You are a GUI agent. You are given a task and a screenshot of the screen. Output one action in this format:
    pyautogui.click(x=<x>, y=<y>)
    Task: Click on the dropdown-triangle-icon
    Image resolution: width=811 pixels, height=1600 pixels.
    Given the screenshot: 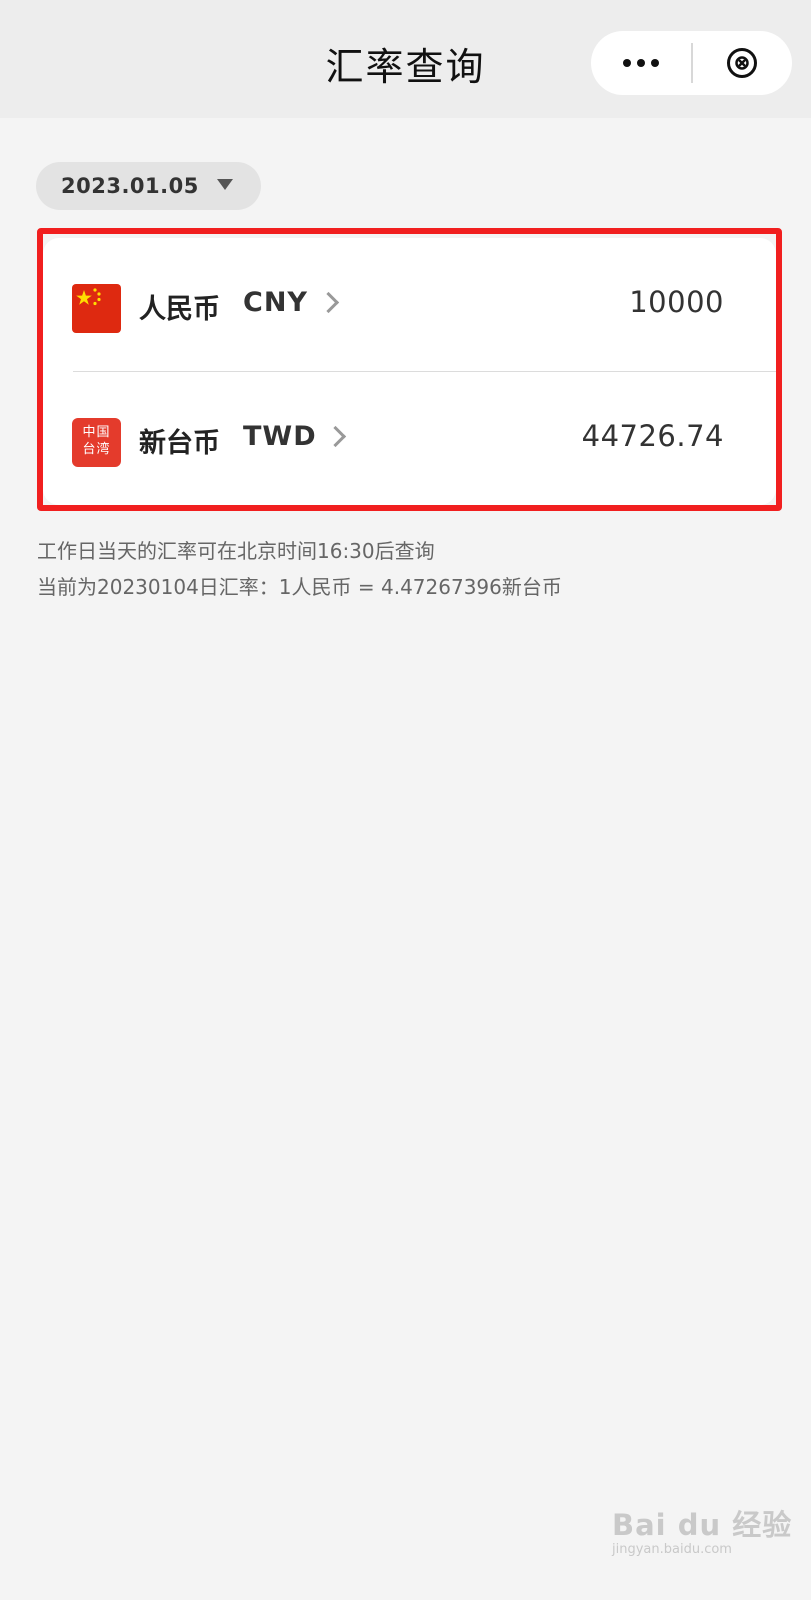 What is the action you would take?
    pyautogui.click(x=224, y=184)
    